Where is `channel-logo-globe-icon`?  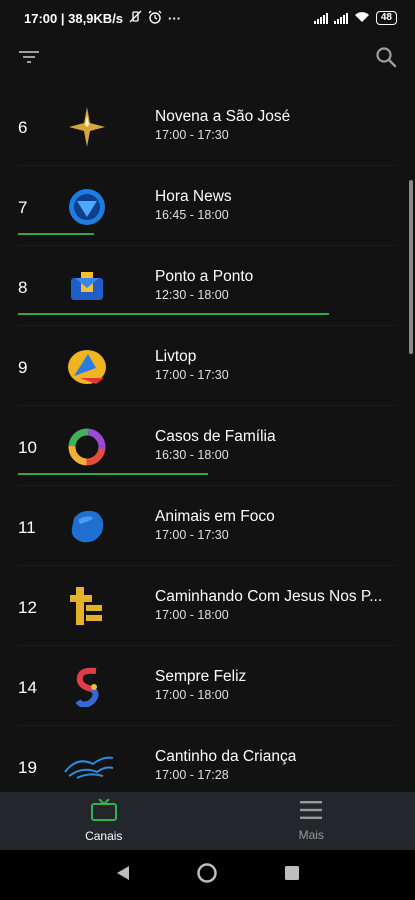
channel-logo-globe-icon is located at coordinates (87, 207).